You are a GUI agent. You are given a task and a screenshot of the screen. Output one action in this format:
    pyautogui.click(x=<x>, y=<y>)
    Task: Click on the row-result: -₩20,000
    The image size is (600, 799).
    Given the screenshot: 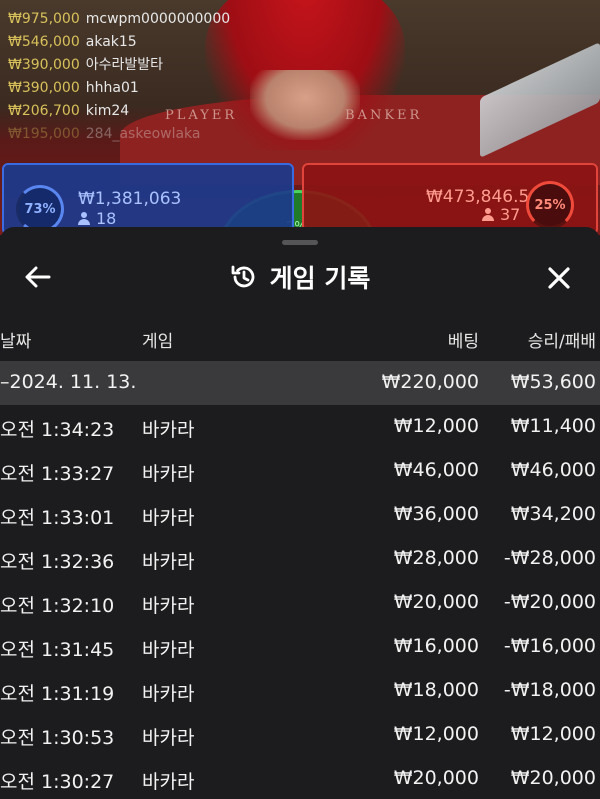 What is the action you would take?
    pyautogui.click(x=549, y=602)
    